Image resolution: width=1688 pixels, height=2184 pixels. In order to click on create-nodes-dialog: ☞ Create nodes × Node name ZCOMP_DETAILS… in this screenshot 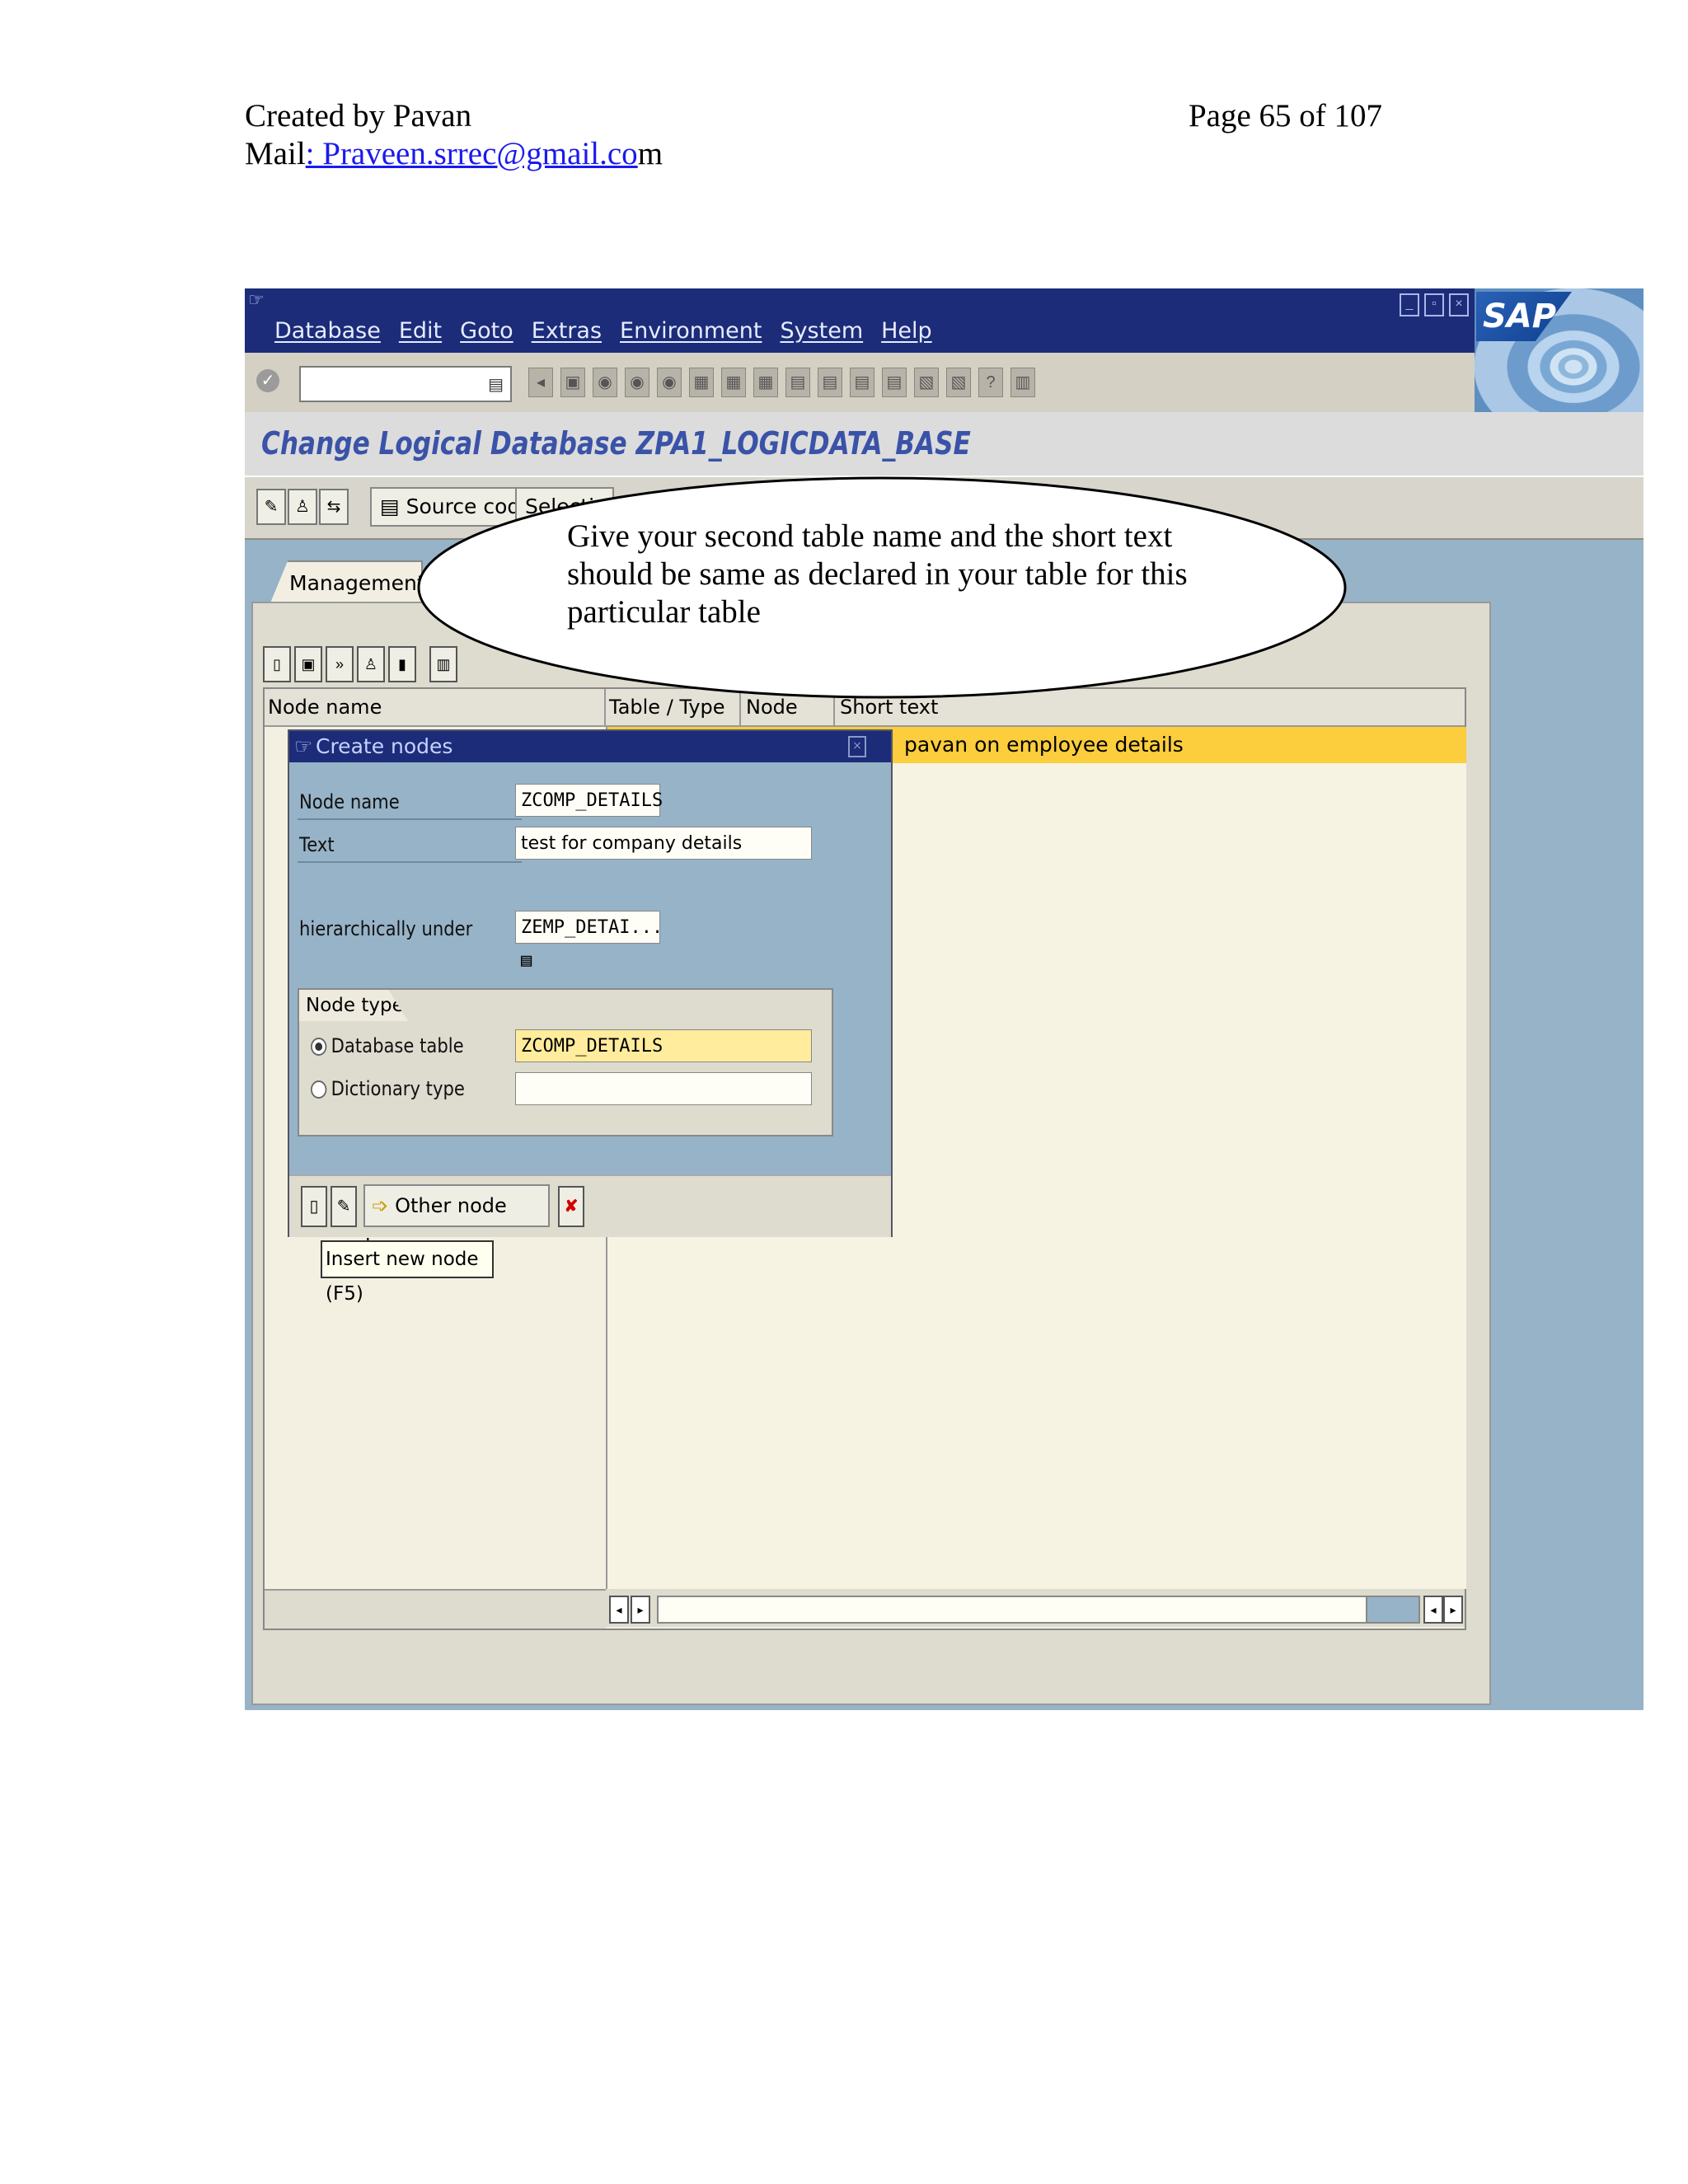, I will do `click(591, 993)`.